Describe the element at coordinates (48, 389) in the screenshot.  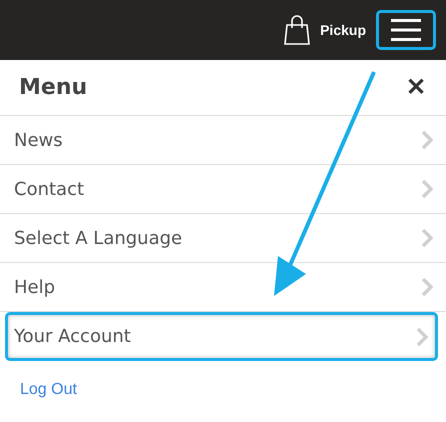
I see `log-out-link: Log Out` at that location.